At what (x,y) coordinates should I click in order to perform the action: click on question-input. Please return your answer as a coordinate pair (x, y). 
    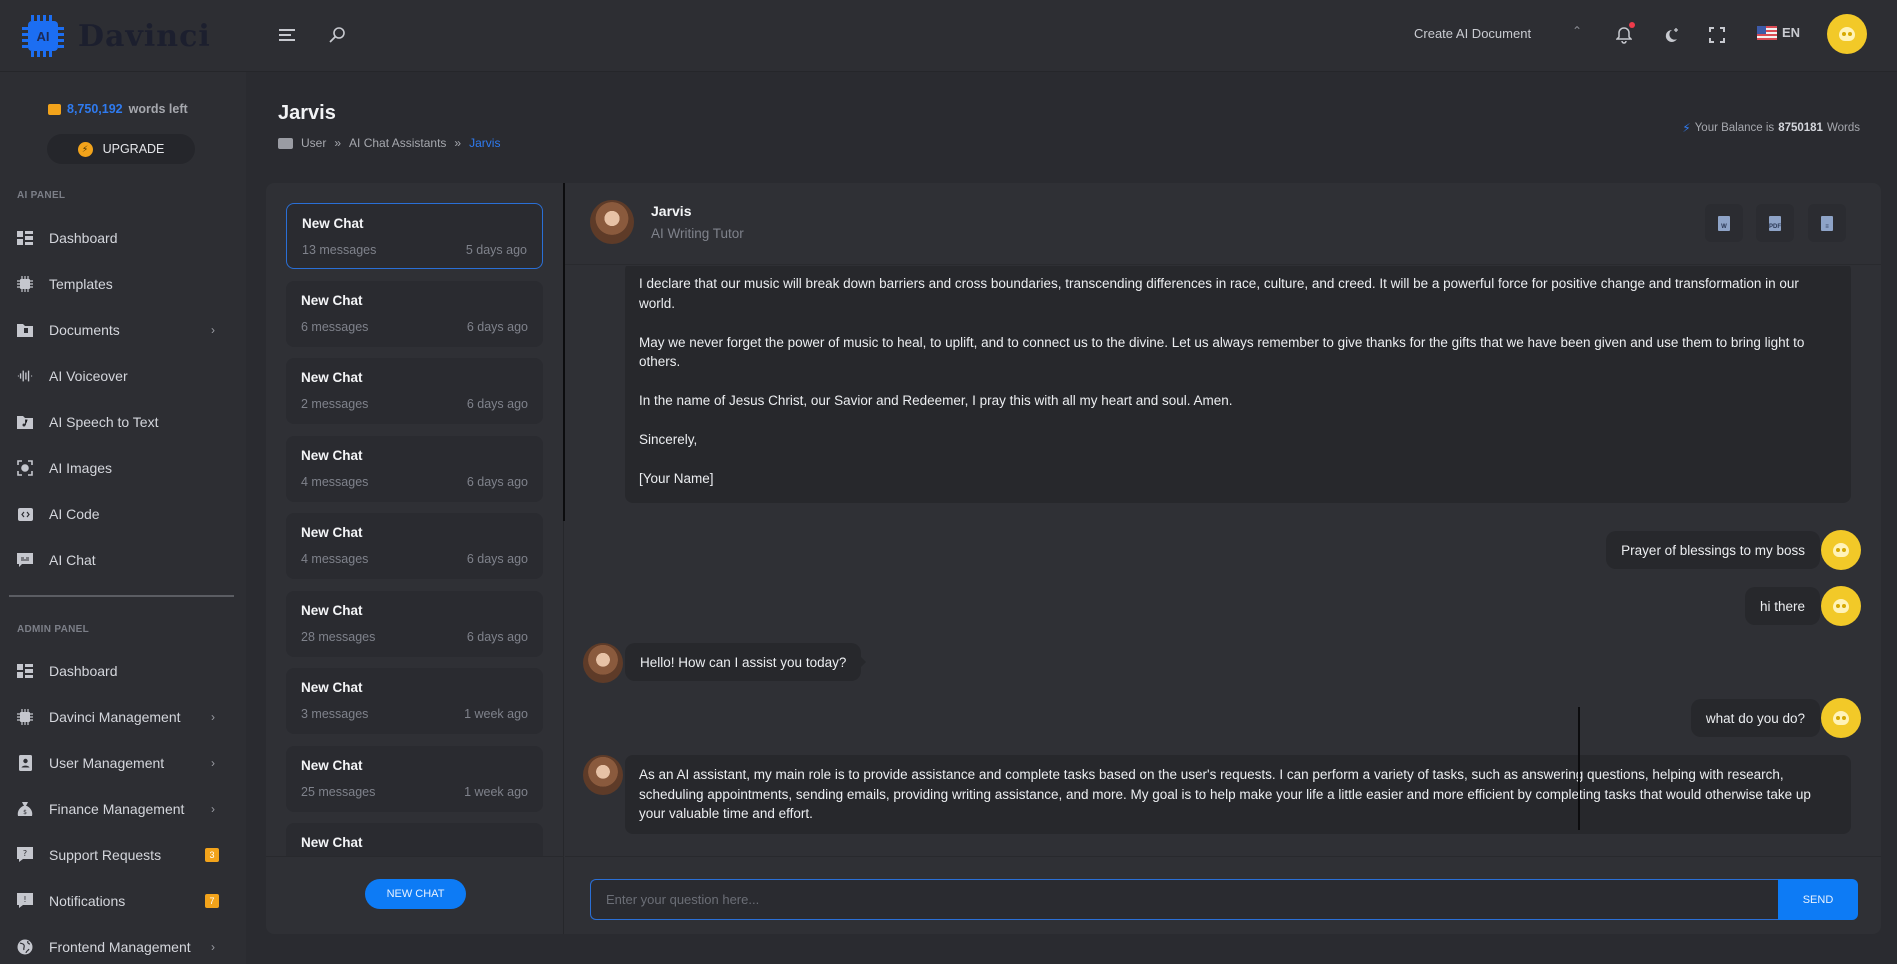
    Looking at the image, I should click on (1184, 899).